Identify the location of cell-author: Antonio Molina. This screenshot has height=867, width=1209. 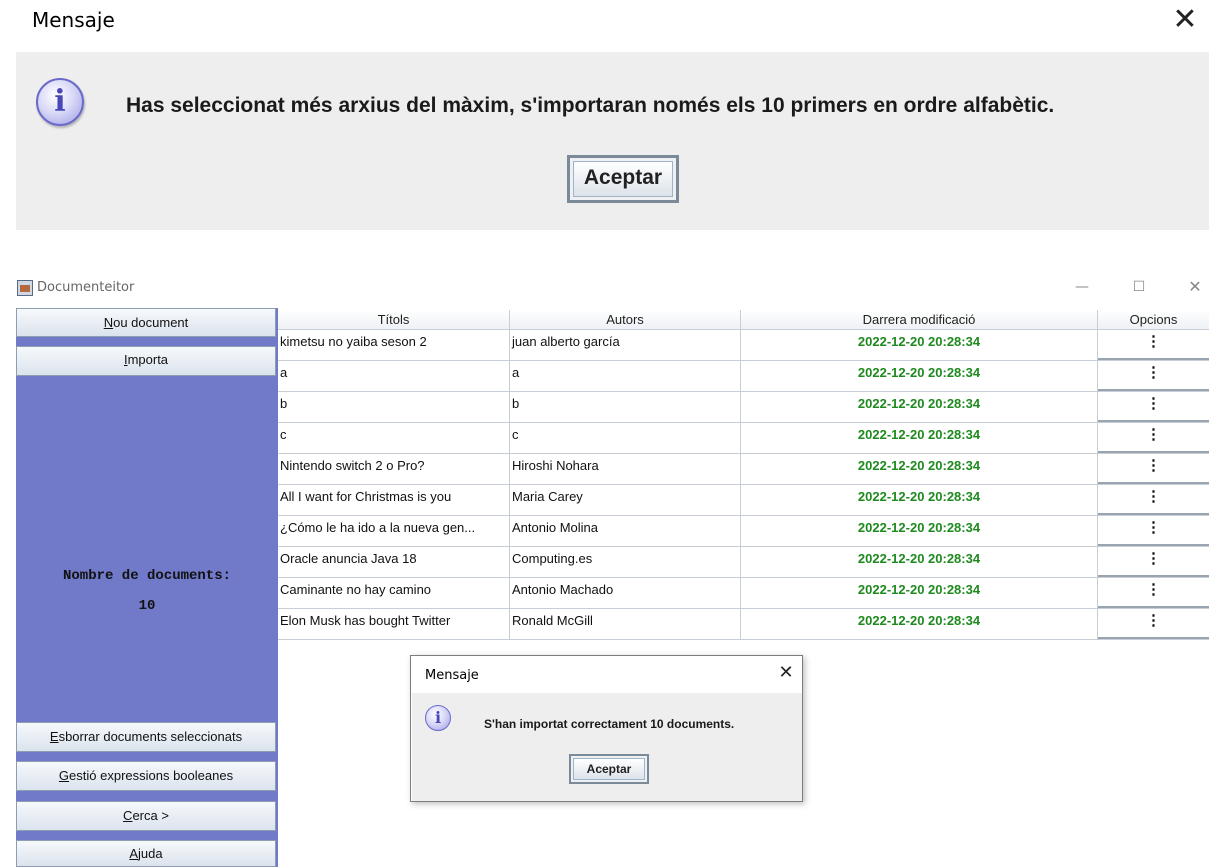
(625, 531).